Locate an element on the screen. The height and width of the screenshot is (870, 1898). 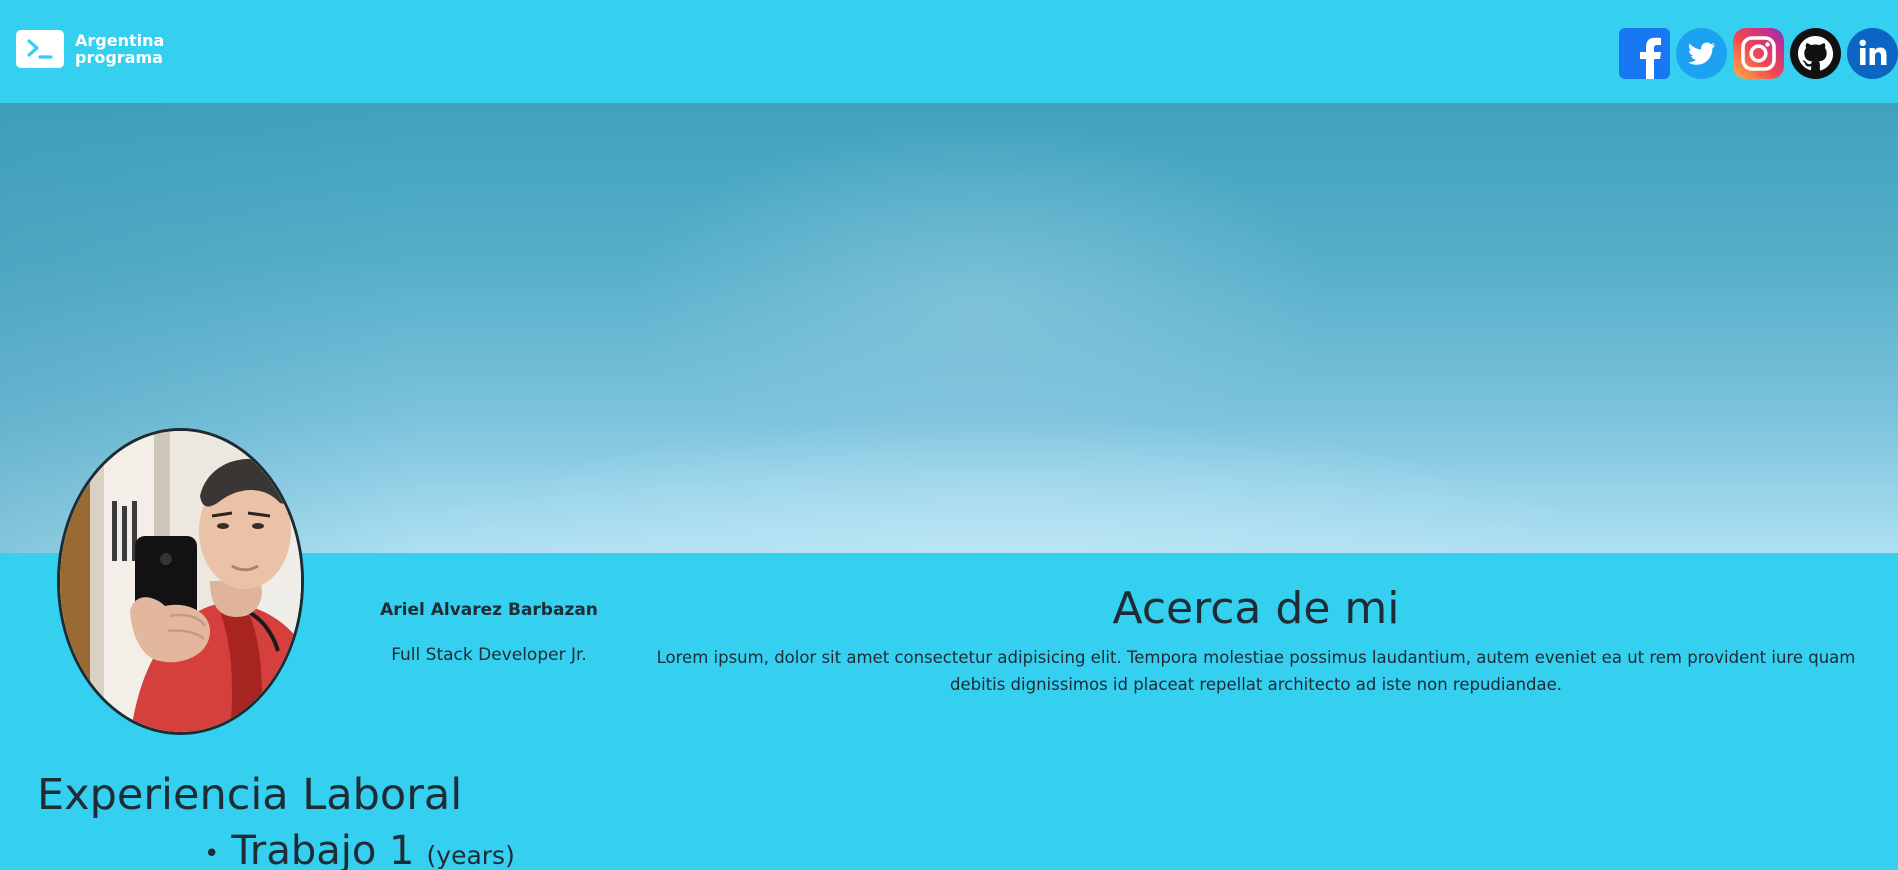
twitter-icon is located at coordinates (1701, 53).